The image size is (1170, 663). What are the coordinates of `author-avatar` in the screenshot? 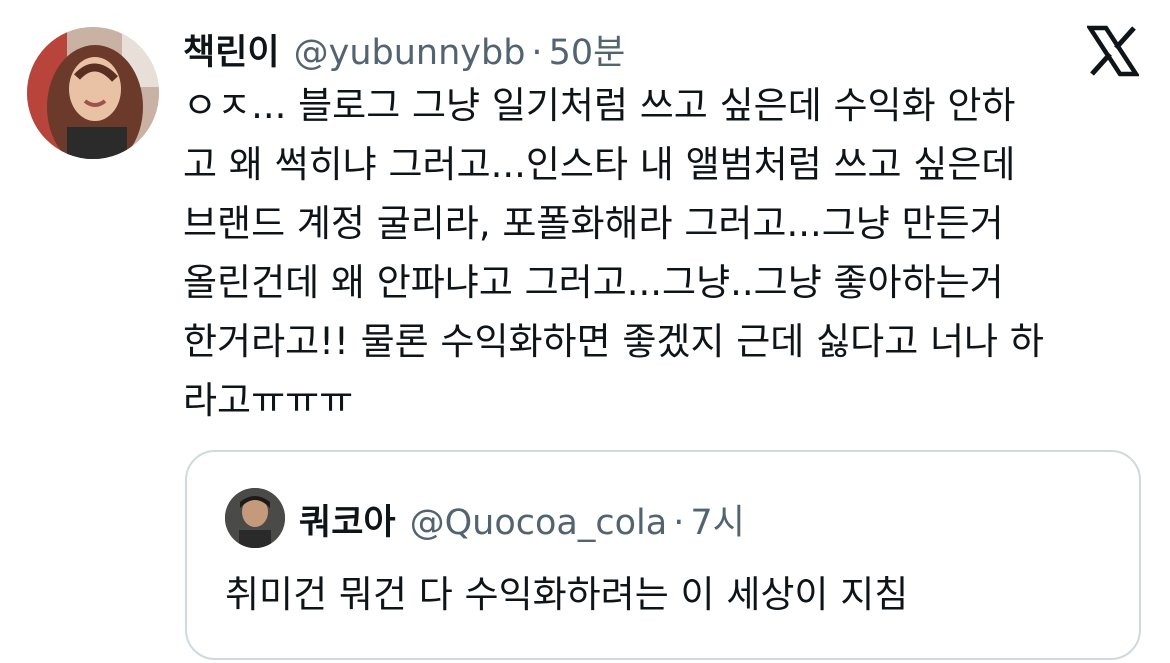 It's located at (93, 93).